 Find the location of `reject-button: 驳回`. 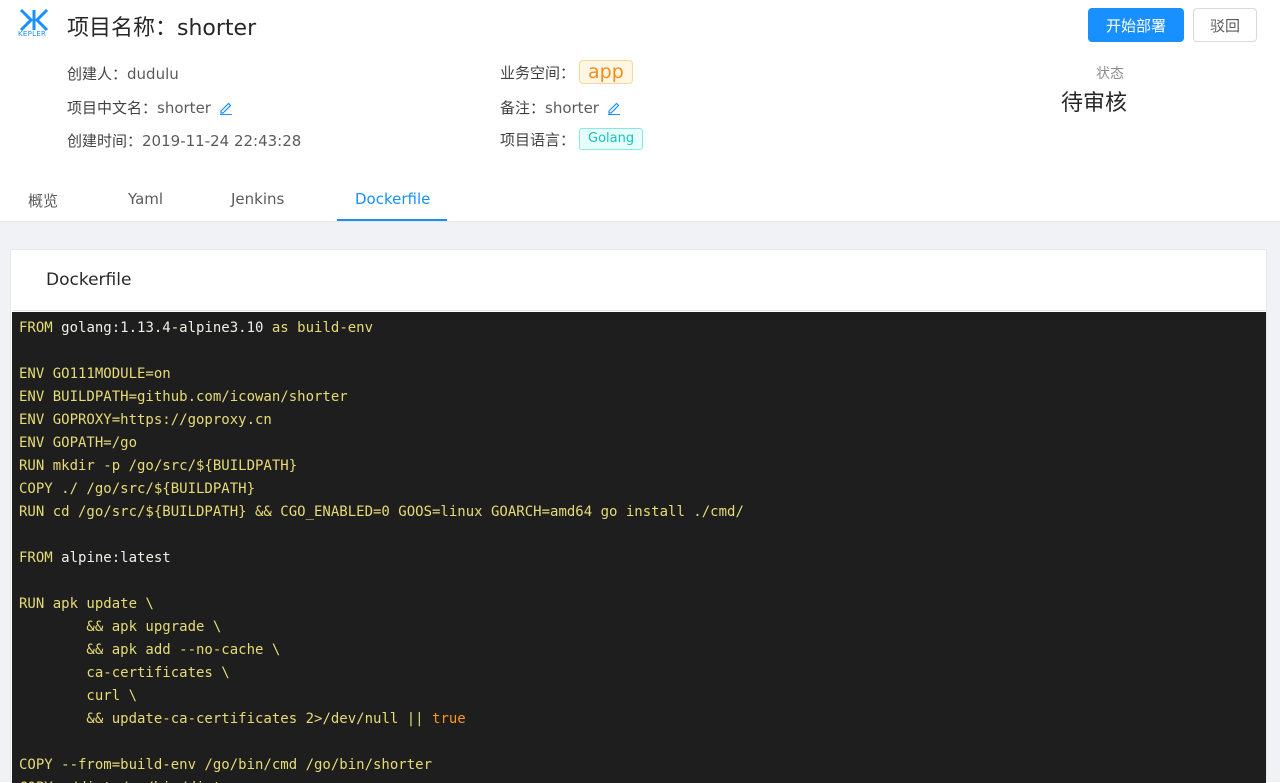

reject-button: 驳回 is located at coordinates (1225, 25).